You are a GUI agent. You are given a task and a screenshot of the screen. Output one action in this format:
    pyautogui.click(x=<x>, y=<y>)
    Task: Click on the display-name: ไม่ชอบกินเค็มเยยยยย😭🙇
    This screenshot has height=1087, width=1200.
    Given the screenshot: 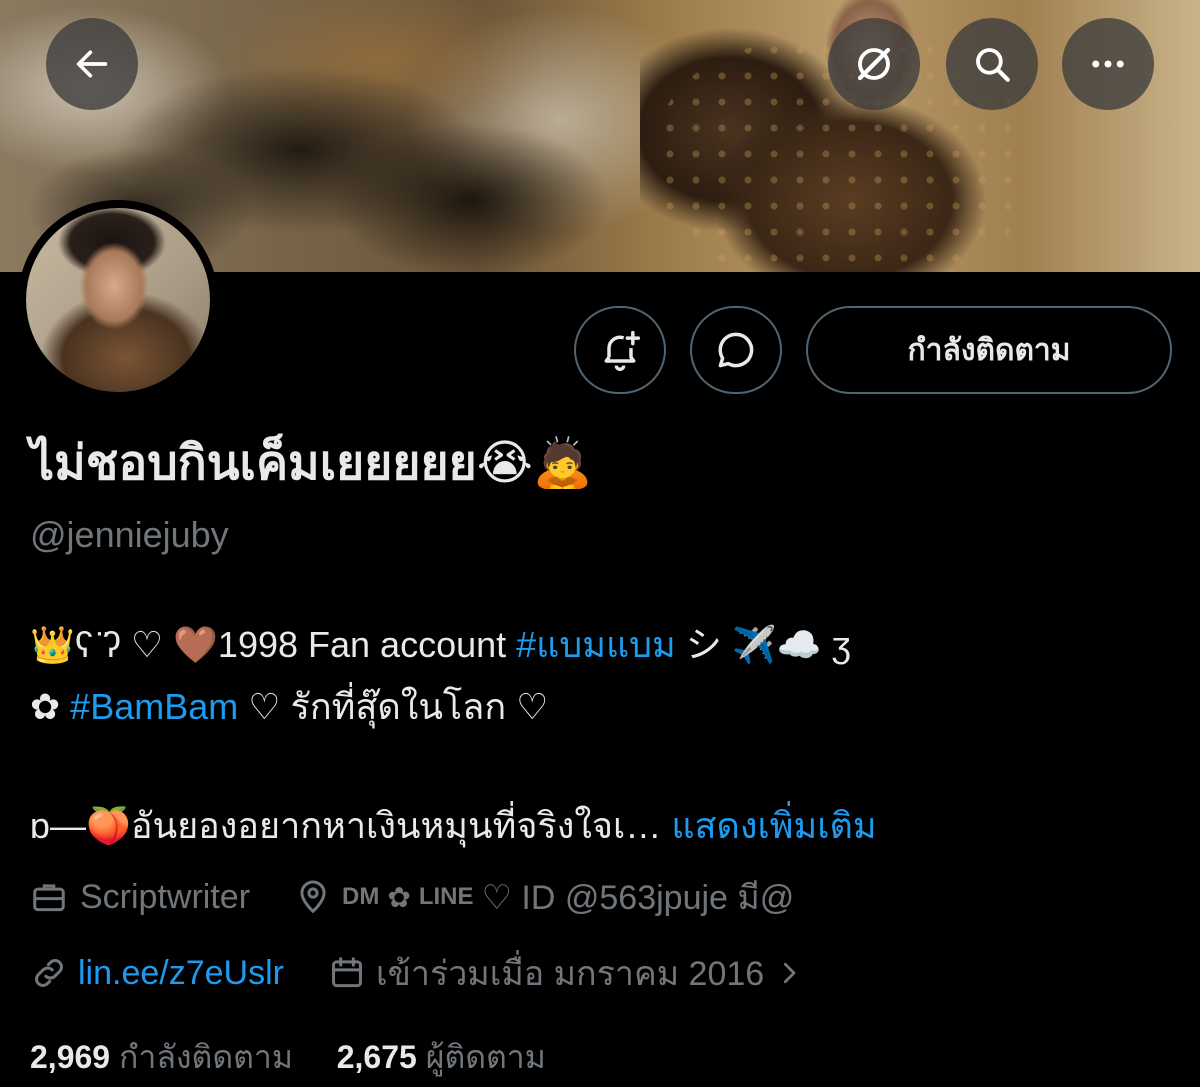 What is the action you would take?
    pyautogui.click(x=311, y=463)
    